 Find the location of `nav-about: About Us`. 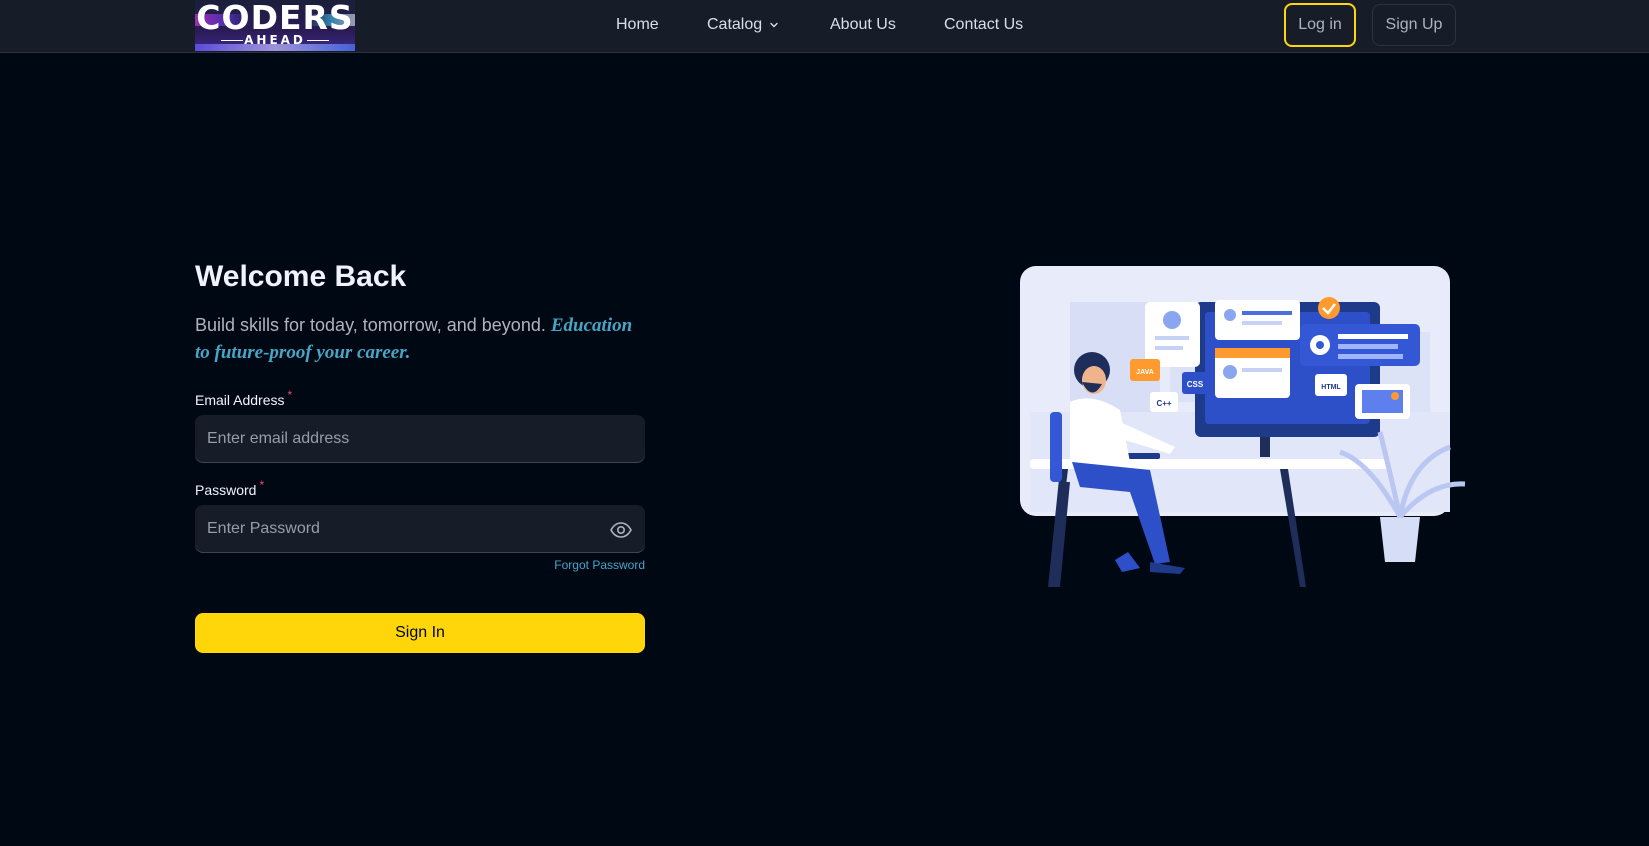

nav-about: About Us is located at coordinates (863, 25).